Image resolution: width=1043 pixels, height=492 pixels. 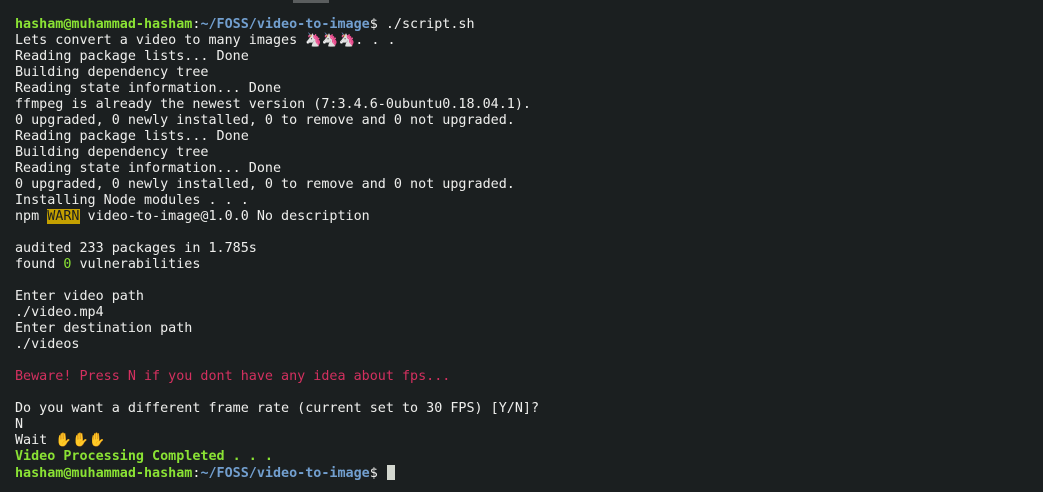 I want to click on wait-line: Wait ✋✋✋, so click(x=529, y=441).